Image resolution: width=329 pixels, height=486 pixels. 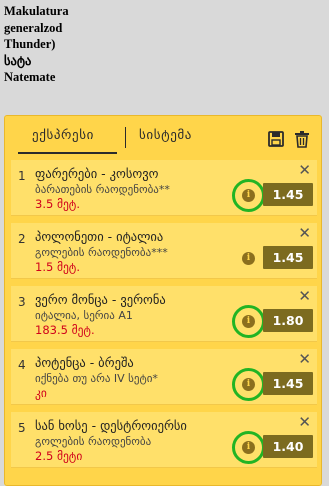 What do you see at coordinates (101, 252) in the screenshot?
I see `market-name: გოლების რაოდენობა***` at bounding box center [101, 252].